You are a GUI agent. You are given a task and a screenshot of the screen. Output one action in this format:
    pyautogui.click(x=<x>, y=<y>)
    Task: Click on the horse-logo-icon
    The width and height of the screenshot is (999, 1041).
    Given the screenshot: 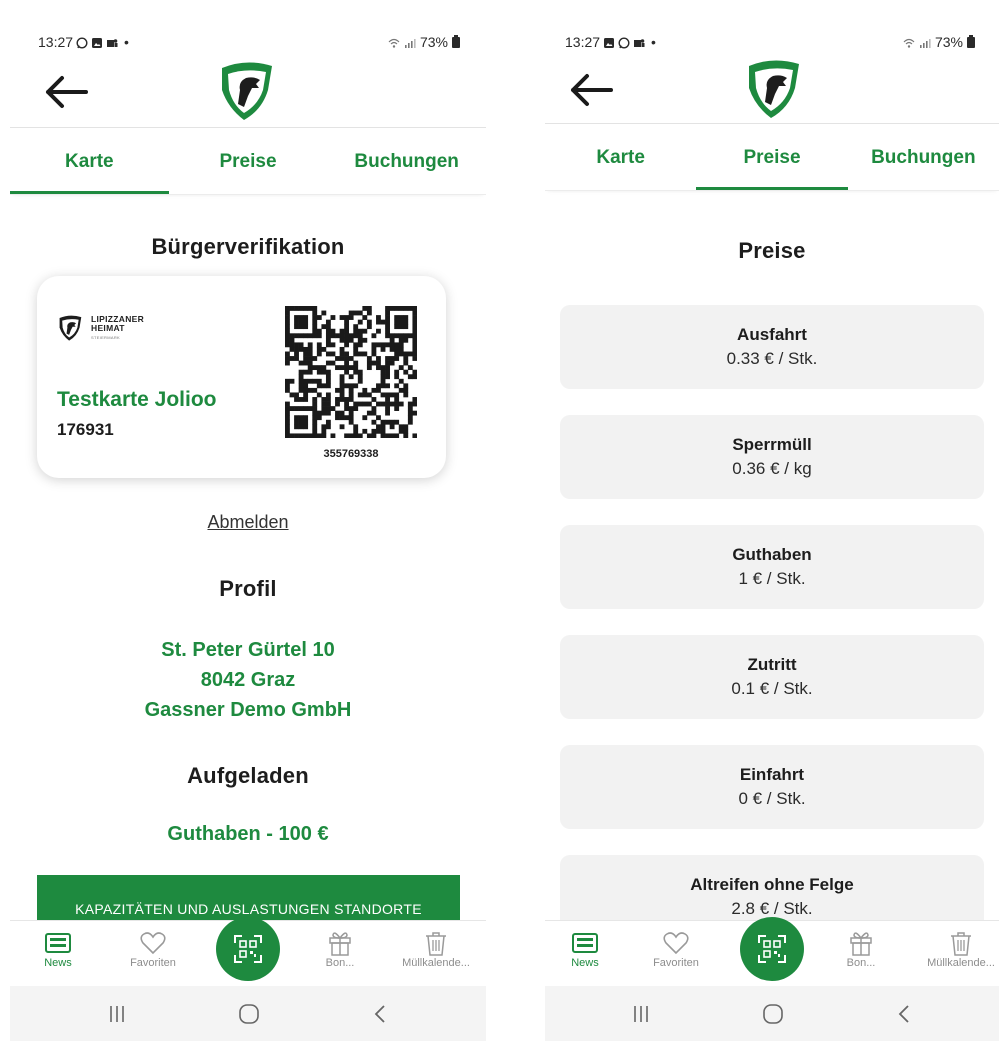 What is the action you would take?
    pyautogui.click(x=70, y=328)
    